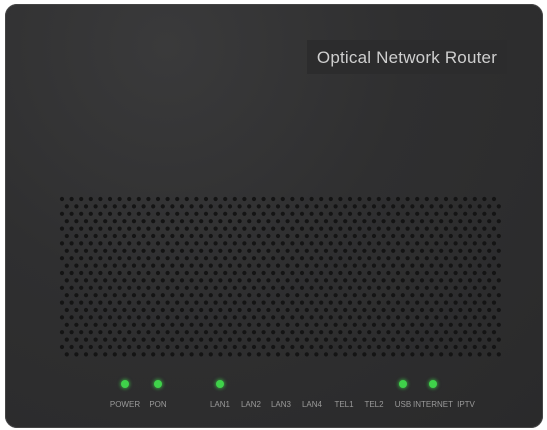 This screenshot has height=430, width=547. Describe the element at coordinates (466, 391) in the screenshot. I see `indicator-iptv: IPTV` at that location.